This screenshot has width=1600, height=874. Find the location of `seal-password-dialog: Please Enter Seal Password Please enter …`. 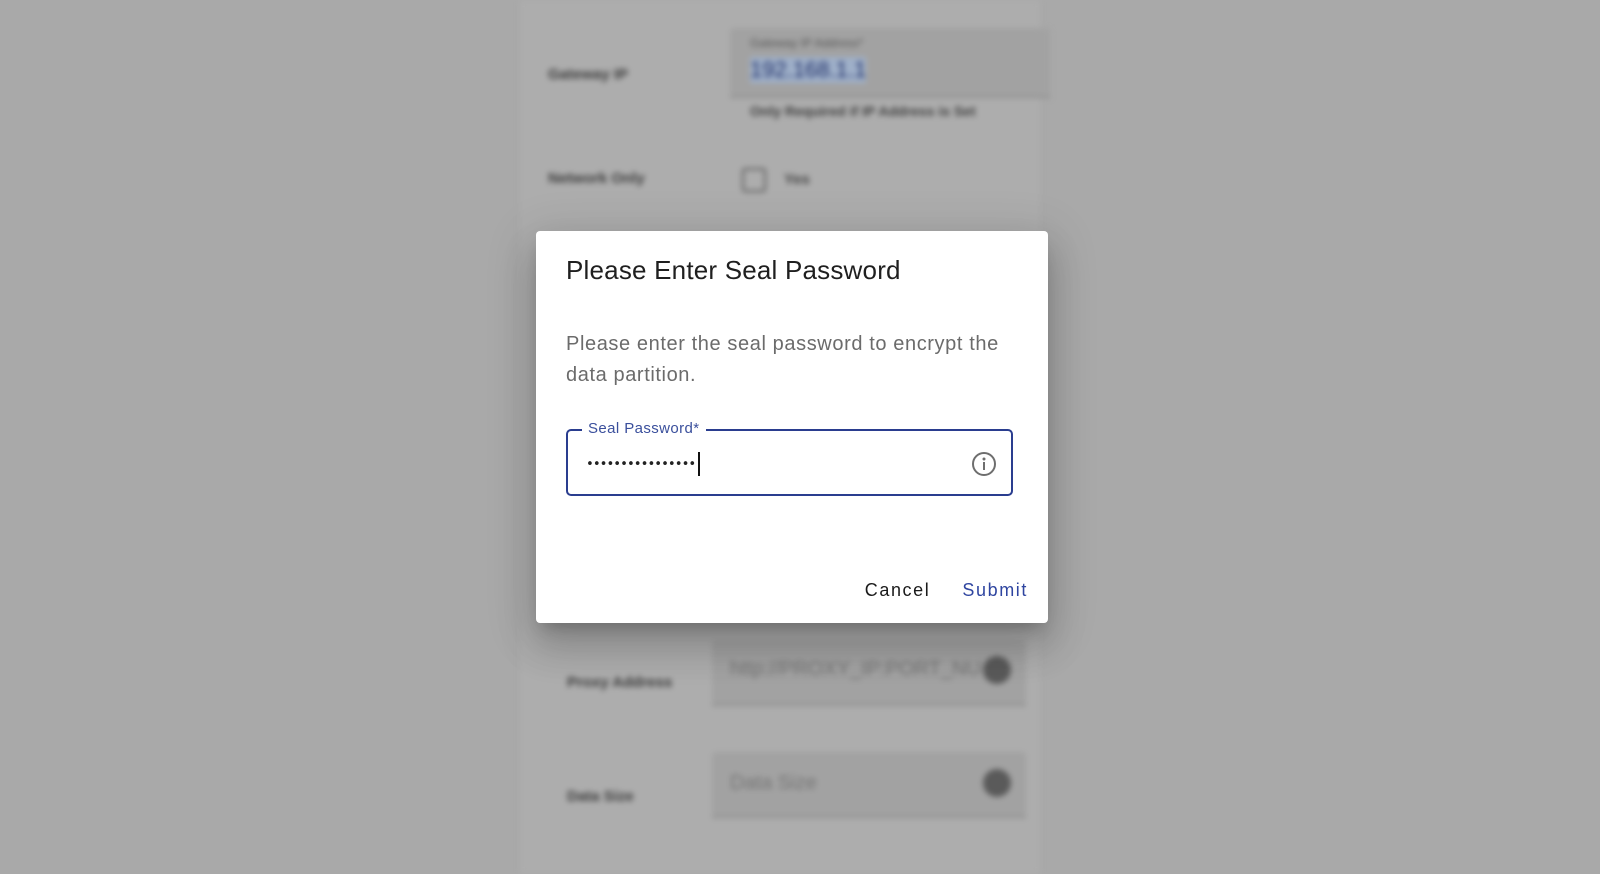

seal-password-dialog: Please Enter Seal Password Please enter … is located at coordinates (792, 427).